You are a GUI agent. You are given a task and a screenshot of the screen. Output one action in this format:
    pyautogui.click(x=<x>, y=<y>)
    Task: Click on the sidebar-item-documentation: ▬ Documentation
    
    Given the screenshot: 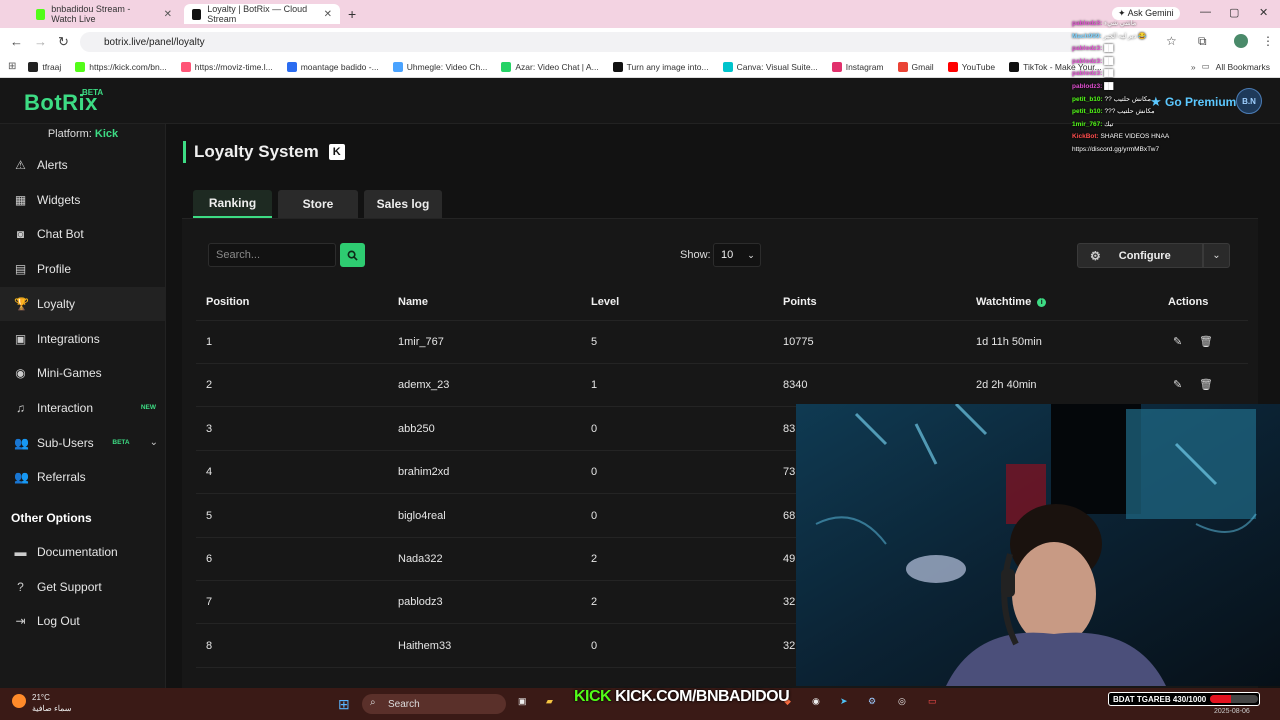 What is the action you would take?
    pyautogui.click(x=83, y=552)
    